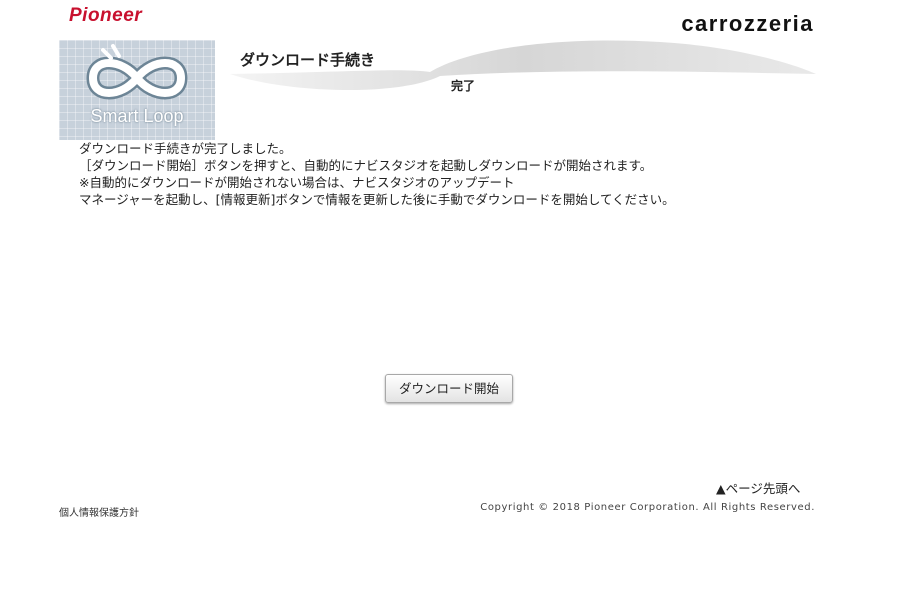  Describe the element at coordinates (463, 86) in the screenshot. I see `step-label: 完了` at that location.